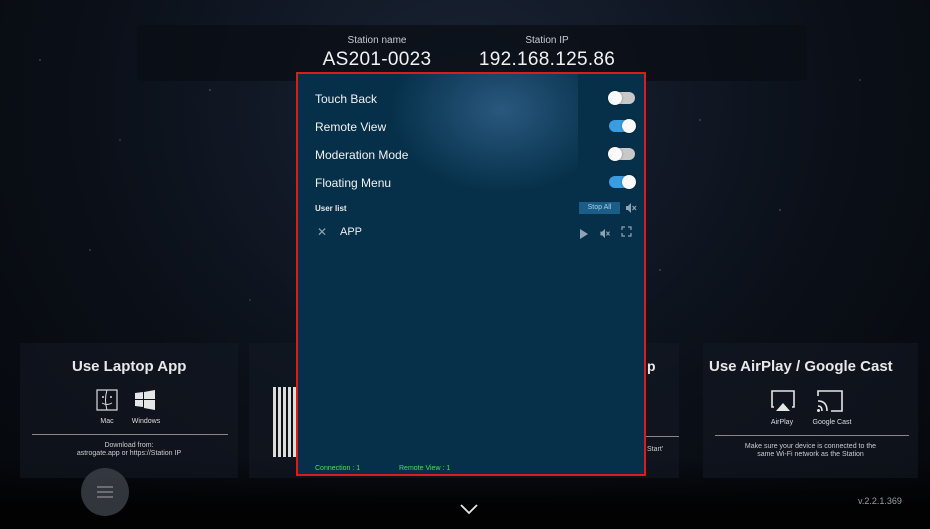 This screenshot has height=529, width=930. What do you see at coordinates (832, 422) in the screenshot?
I see `google-cast-label: Google Cast` at bounding box center [832, 422].